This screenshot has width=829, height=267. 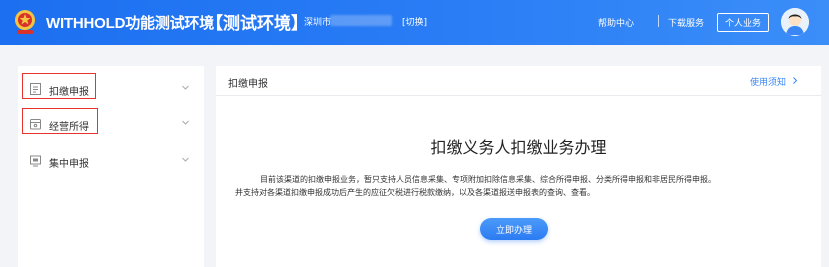 I want to click on panel-header: 扣缴申报 使用须知, so click(x=518, y=81).